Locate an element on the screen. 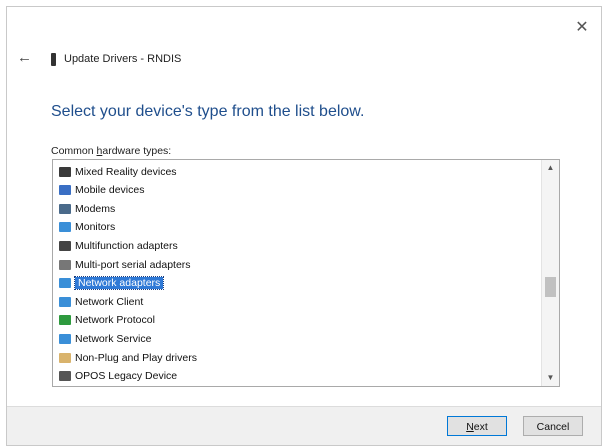 This screenshot has height=448, width=603. next-button: Next is located at coordinates (477, 426).